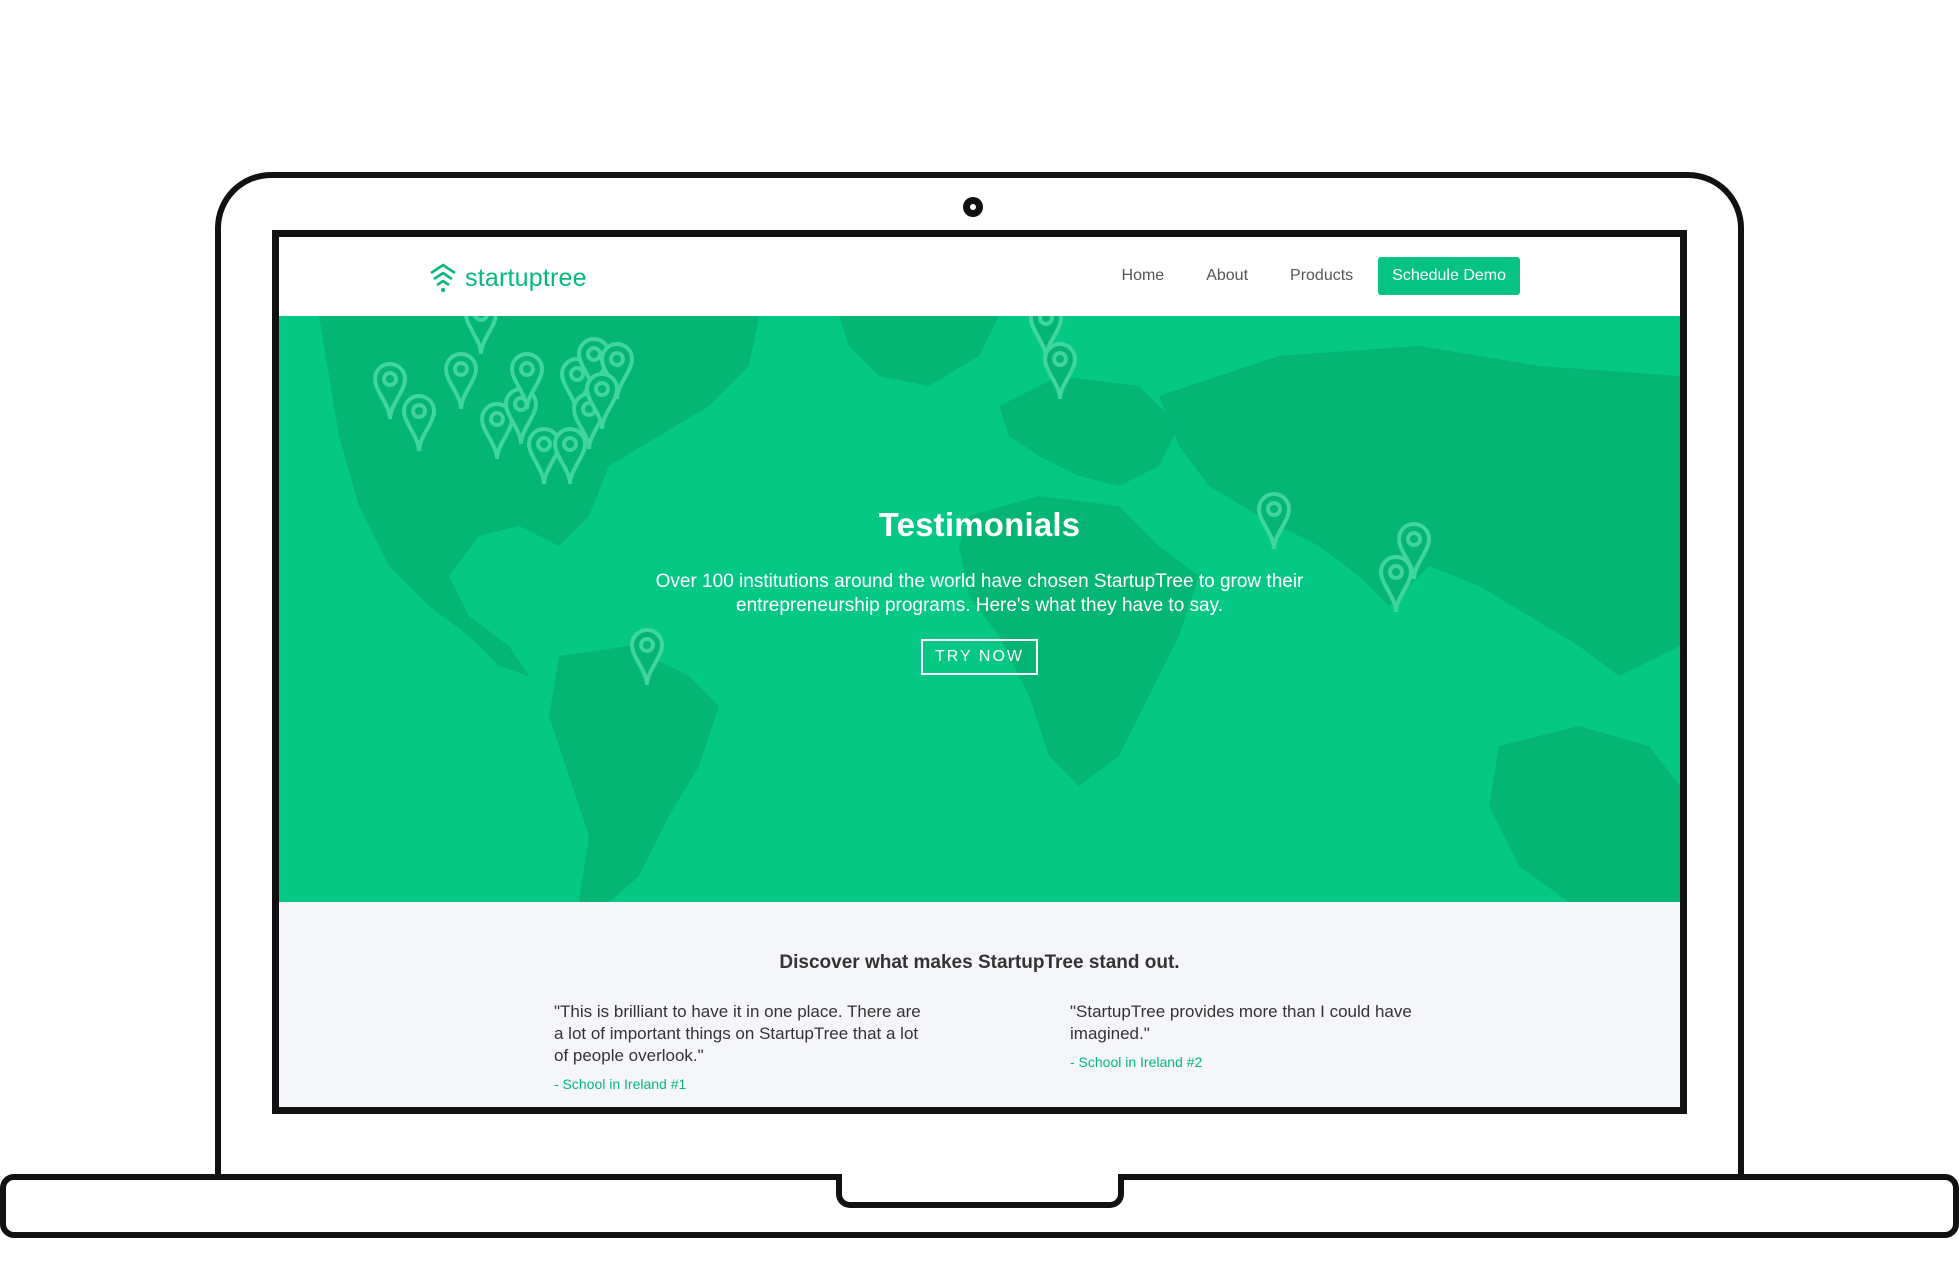 The image size is (1959, 1264). Describe the element at coordinates (973, 207) in the screenshot. I see `webcam-icon` at that location.